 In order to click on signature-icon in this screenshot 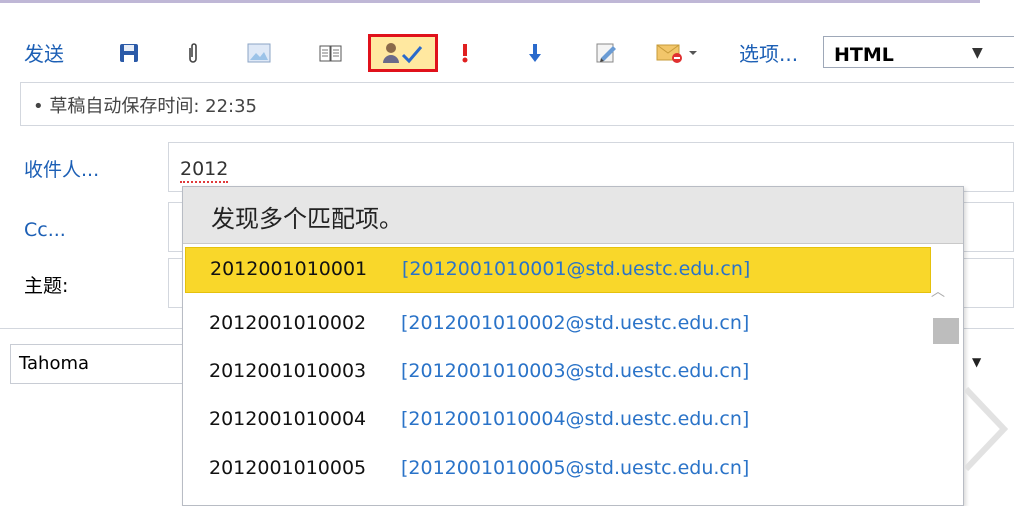, I will do `click(607, 53)`.